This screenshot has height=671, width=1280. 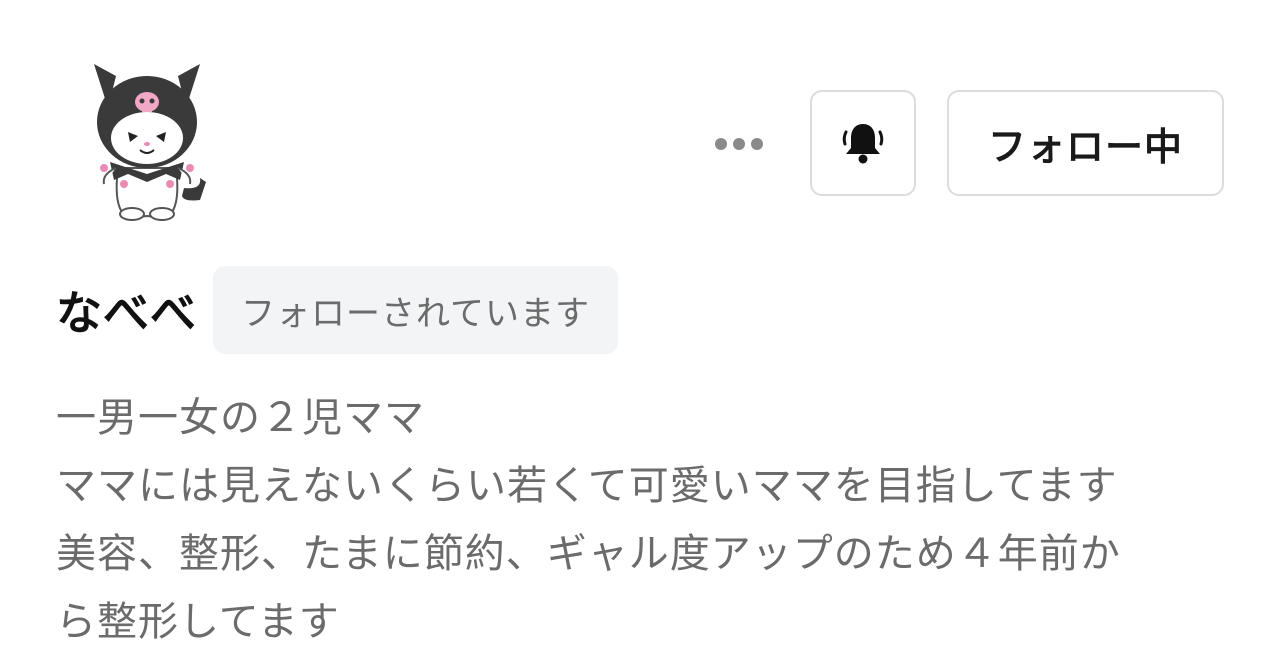 What do you see at coordinates (198, 622) in the screenshot?
I see `bio-line: ら整形してます` at bounding box center [198, 622].